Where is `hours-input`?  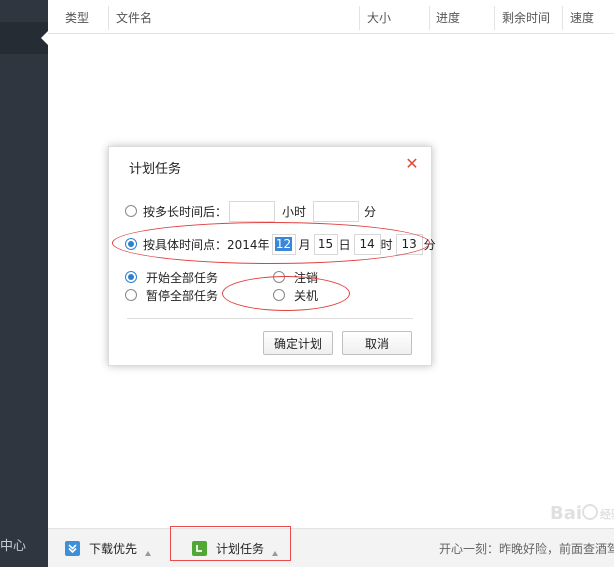
hours-input is located at coordinates (252, 211).